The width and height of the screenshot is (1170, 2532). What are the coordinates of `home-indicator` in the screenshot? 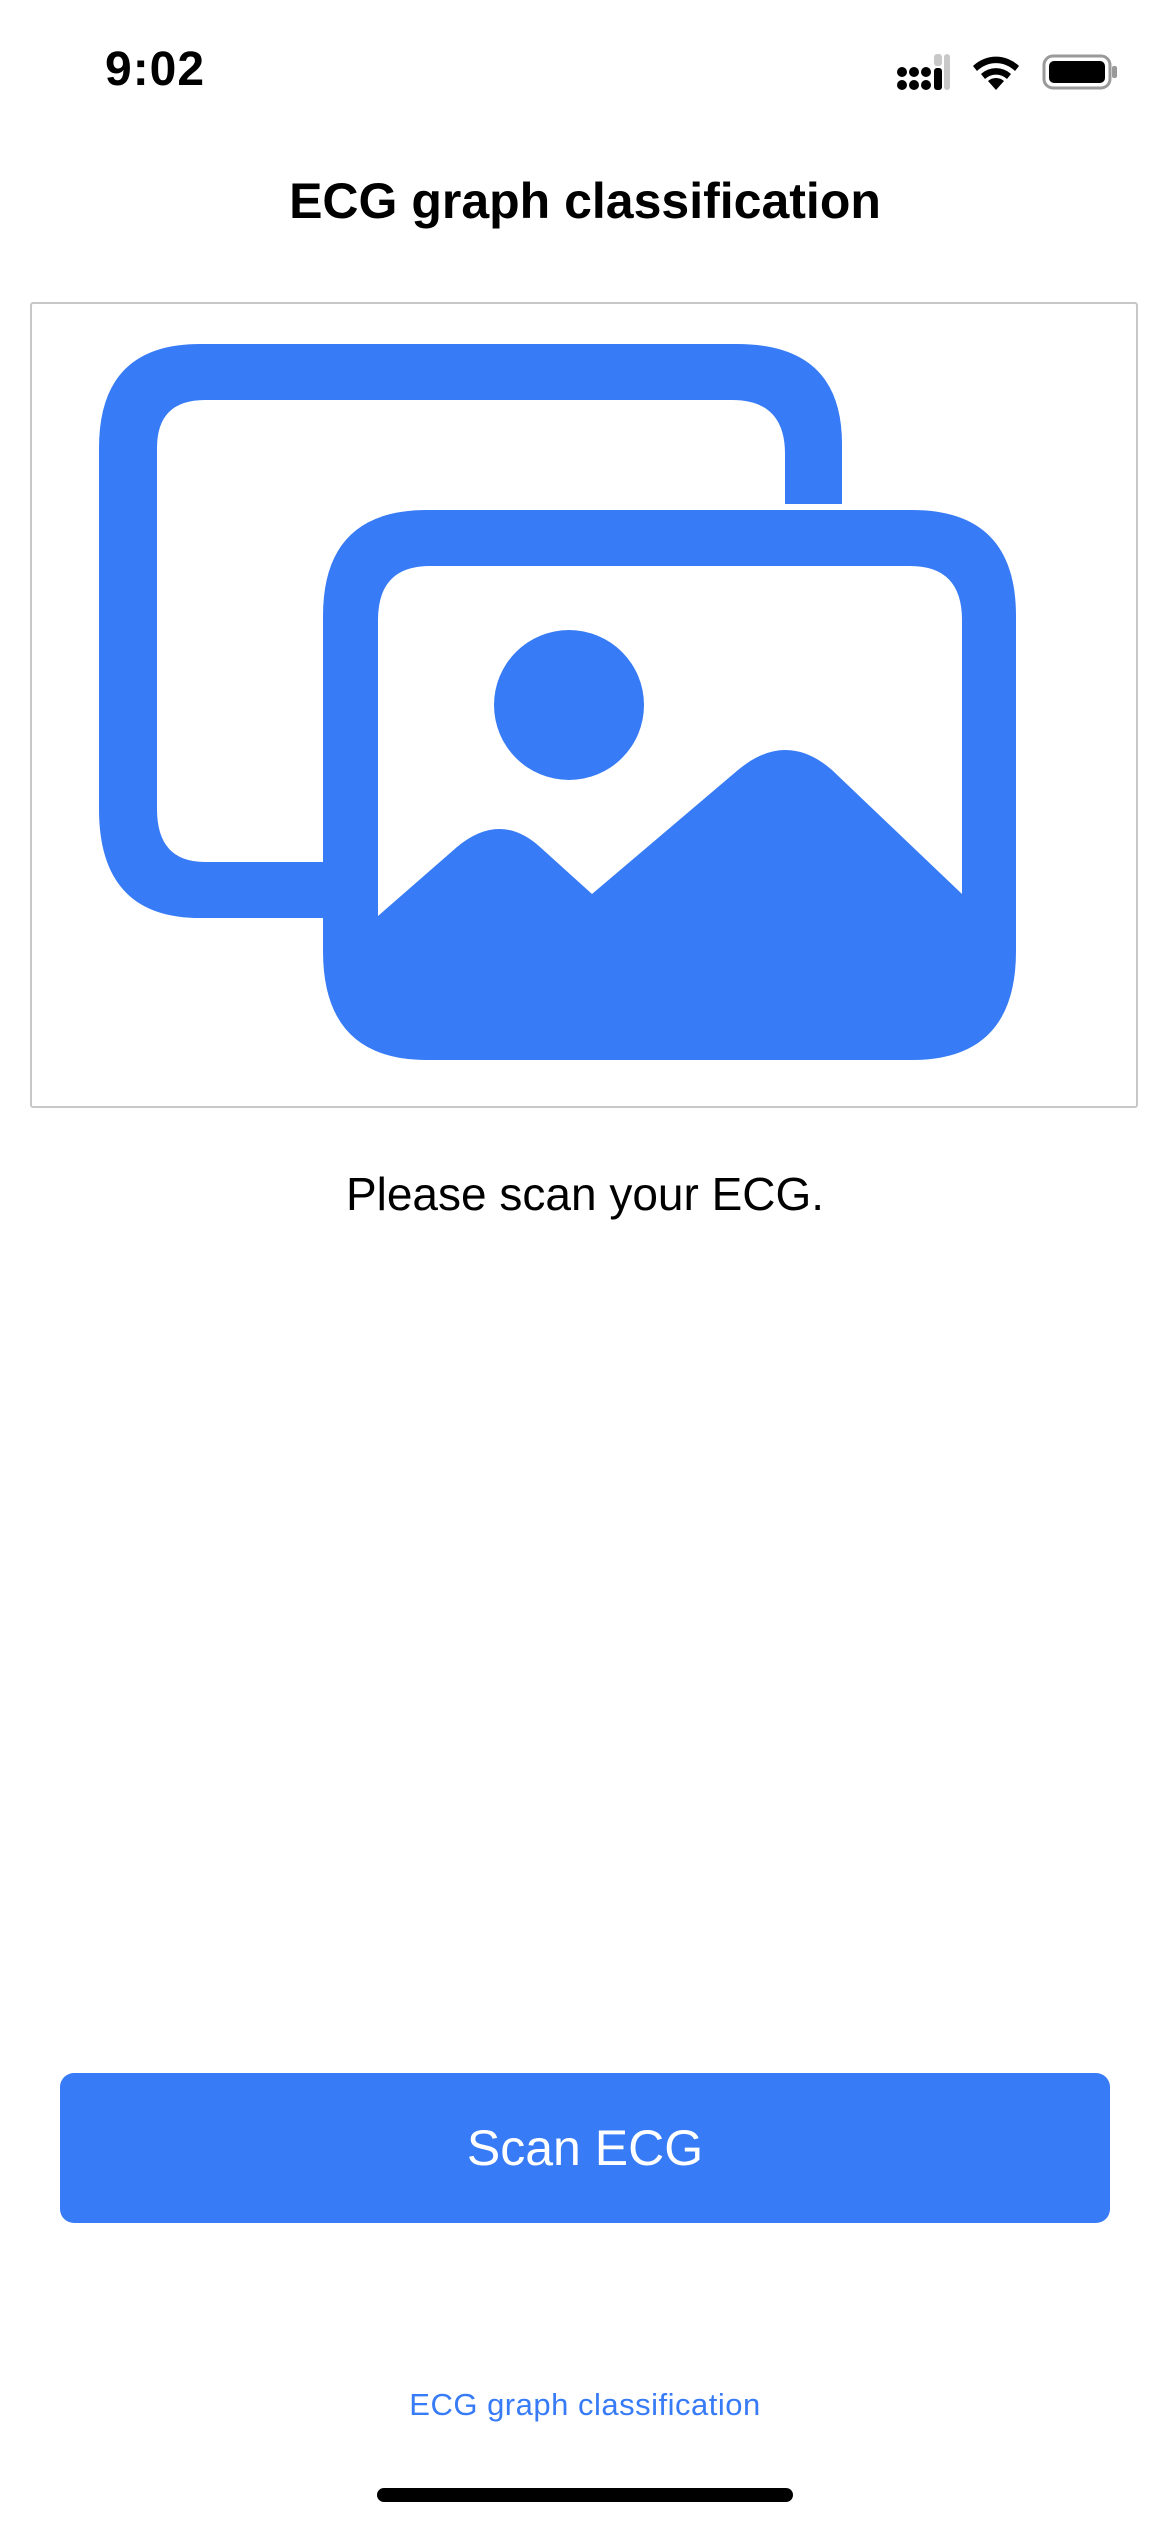 It's located at (585, 2495).